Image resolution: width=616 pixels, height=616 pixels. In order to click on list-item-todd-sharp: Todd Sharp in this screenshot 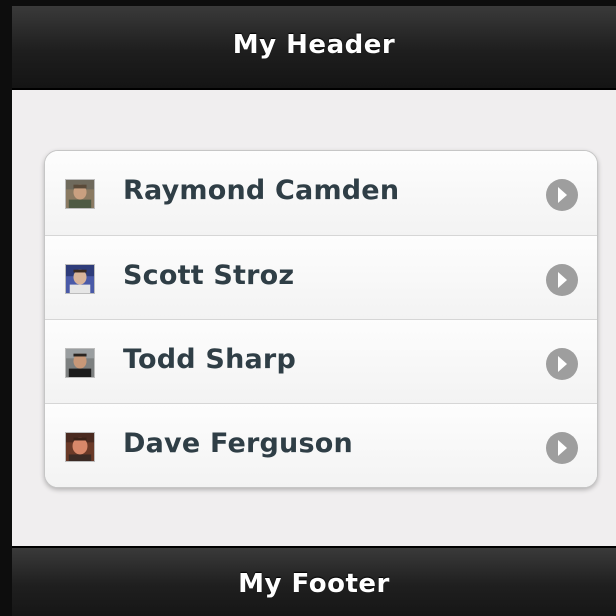, I will do `click(321, 361)`.